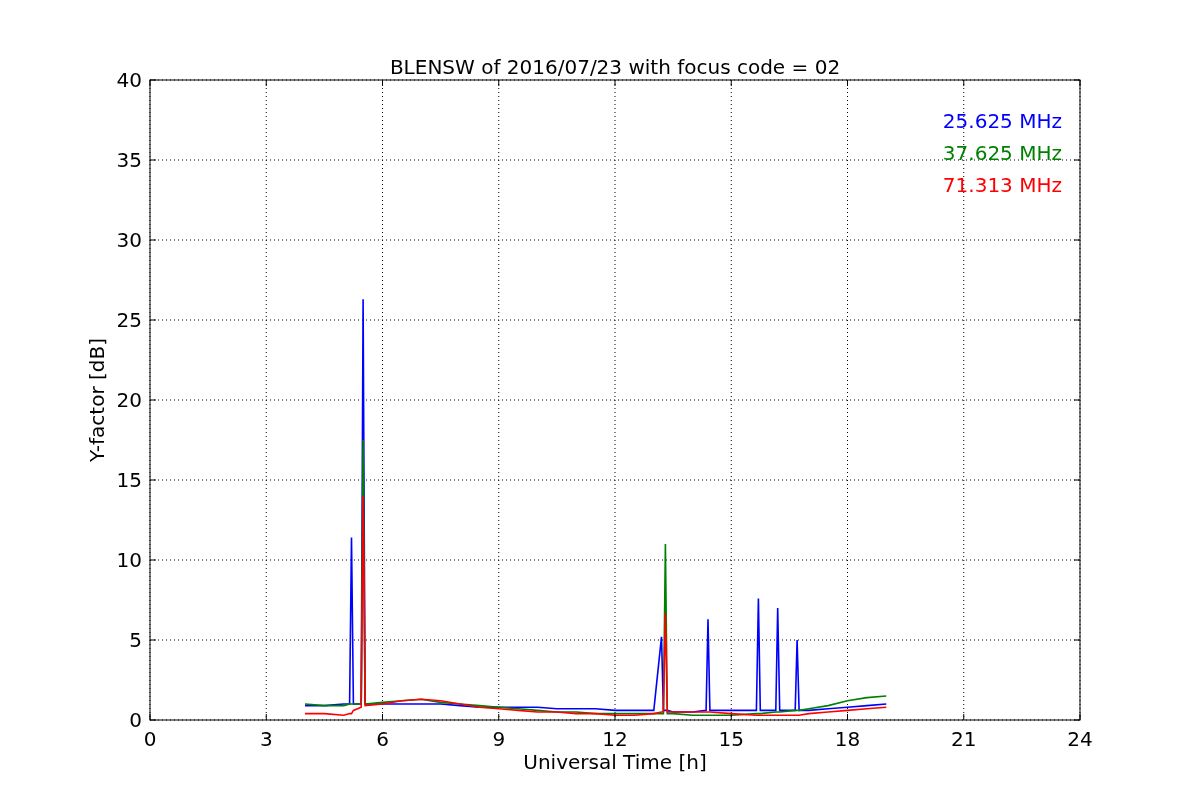 Image resolution: width=1200 pixels, height=800 pixels. I want to click on tick-label: 40, so click(129, 80).